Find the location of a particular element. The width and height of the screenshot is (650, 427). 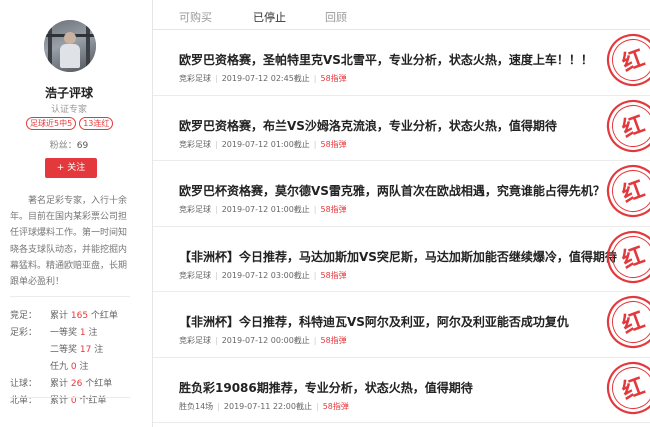

stat-value: 累计 26 个红单 is located at coordinates (81, 382).